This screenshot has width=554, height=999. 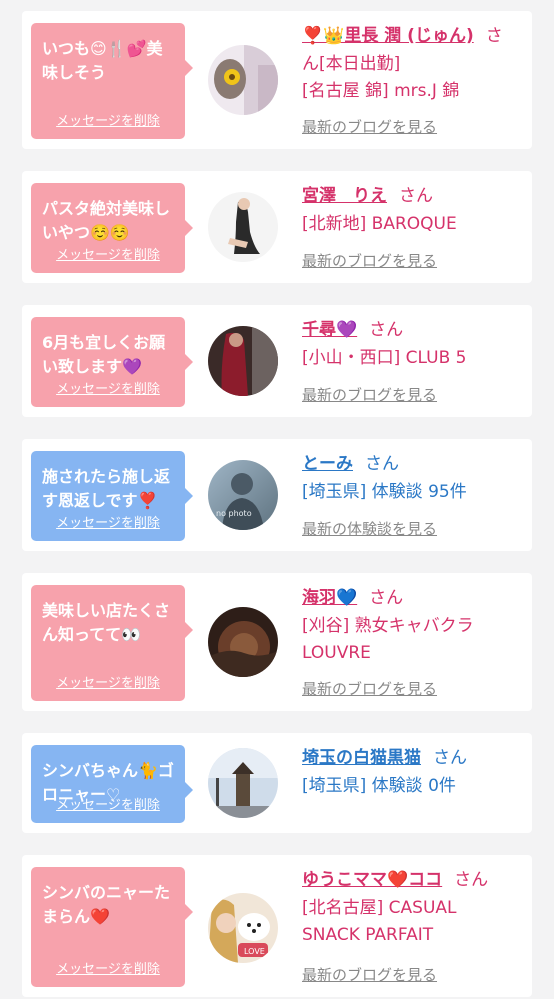 I want to click on cast-info: 千尋💜 さん [小山・西口] CLUB 5, so click(x=414, y=345).